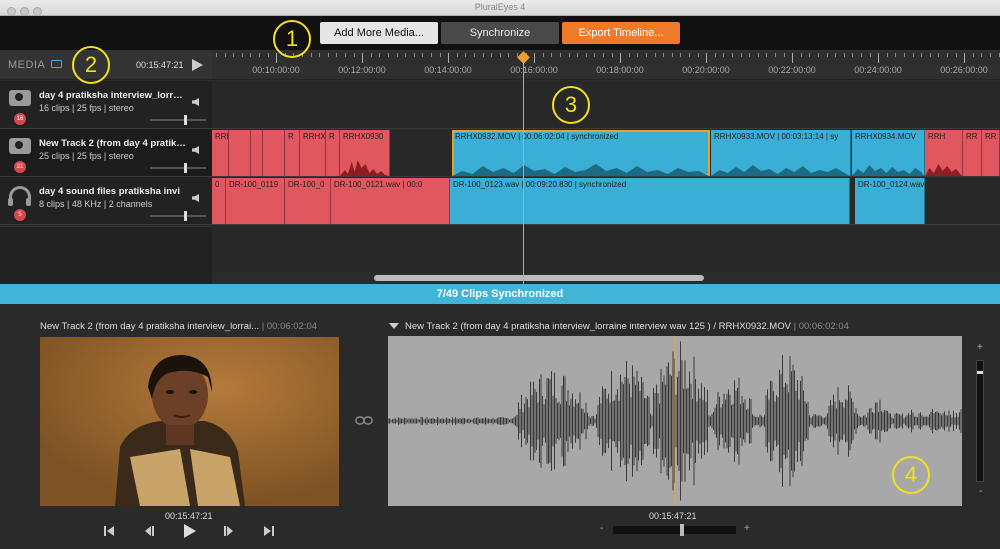  Describe the element at coordinates (160, 65) in the screenshot. I see `current-timecode: 00:15:47:21` at that location.